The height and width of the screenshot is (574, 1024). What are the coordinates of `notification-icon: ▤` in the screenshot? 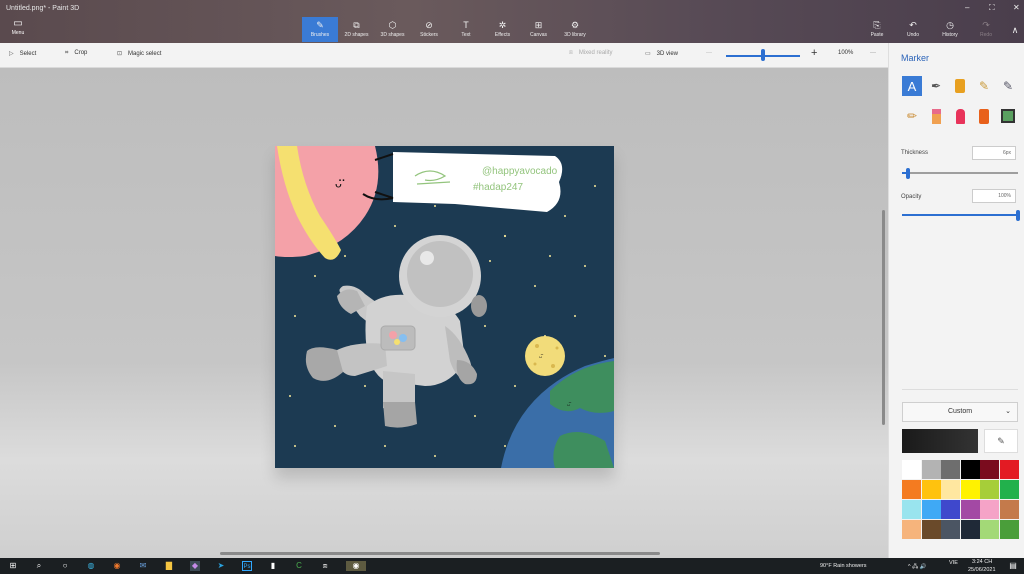 It's located at (1013, 566).